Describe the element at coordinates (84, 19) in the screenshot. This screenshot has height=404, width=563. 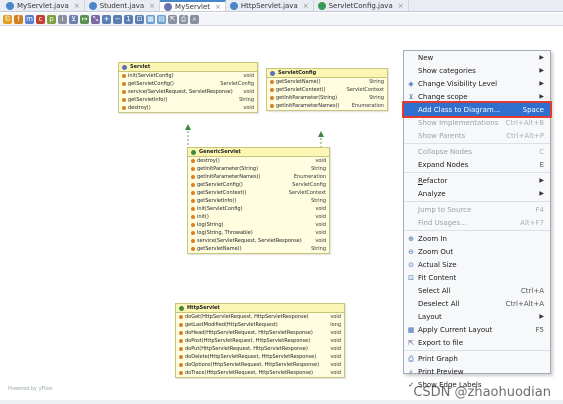
I see `edge-toggle-icon: ↦` at that location.